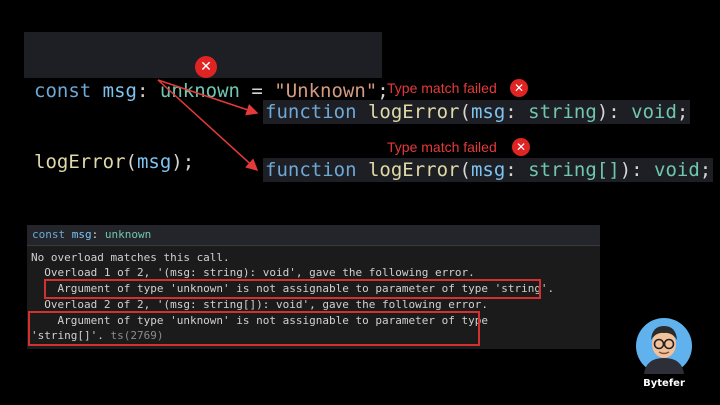  I want to click on type-unknown: unknown, so click(199, 91).